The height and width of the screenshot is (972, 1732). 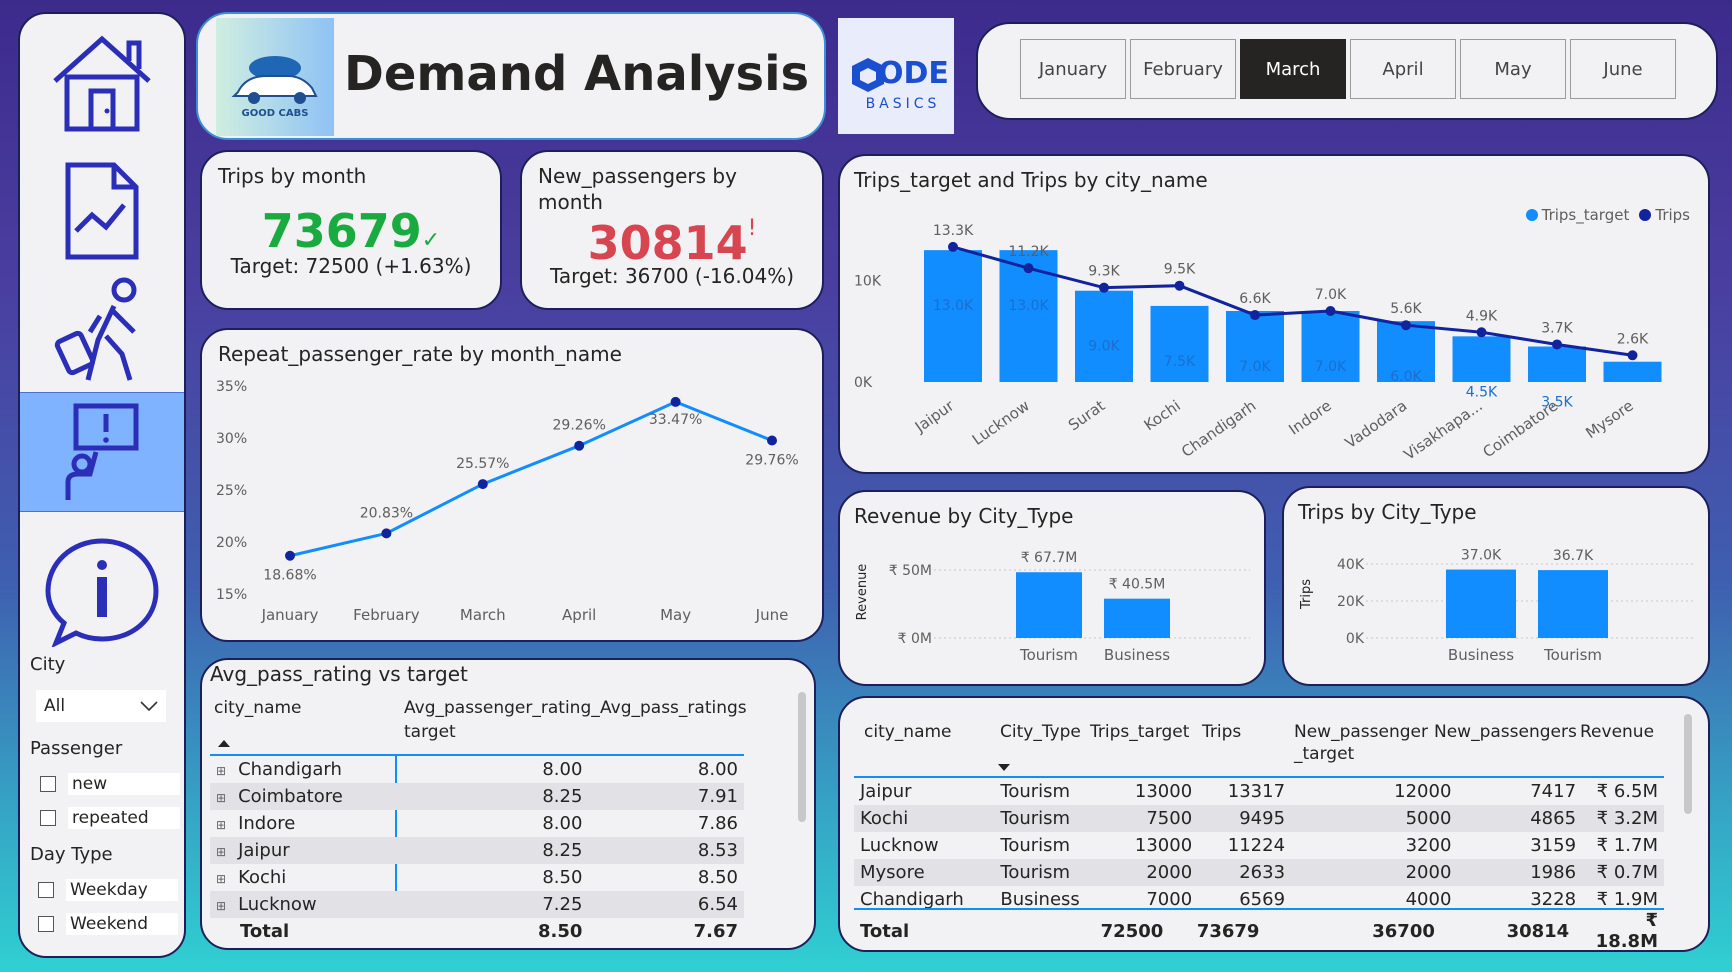 What do you see at coordinates (1623, 69) in the screenshot?
I see `month-button-june: June` at bounding box center [1623, 69].